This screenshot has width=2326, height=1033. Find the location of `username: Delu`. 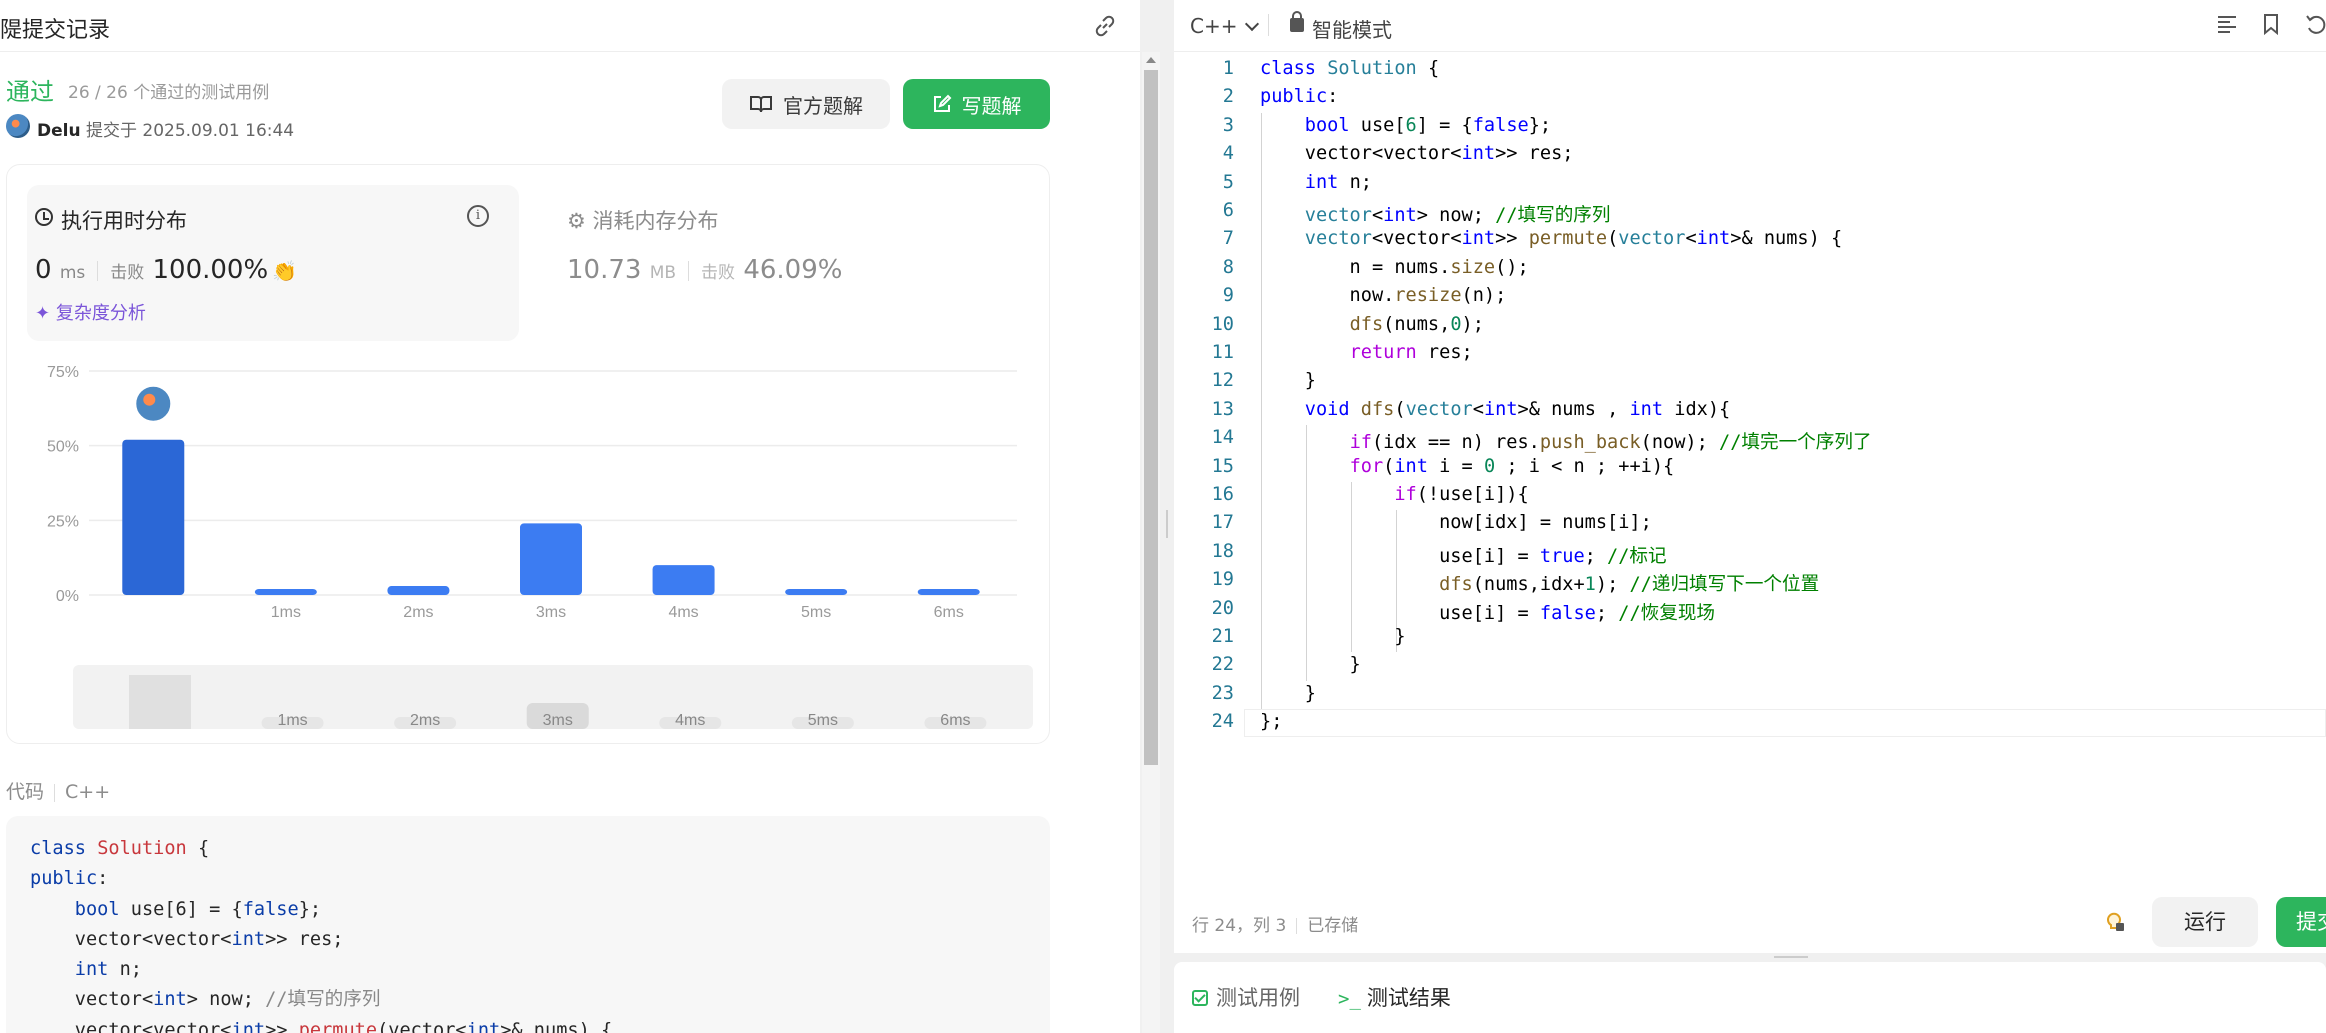

username: Delu is located at coordinates (59, 131).